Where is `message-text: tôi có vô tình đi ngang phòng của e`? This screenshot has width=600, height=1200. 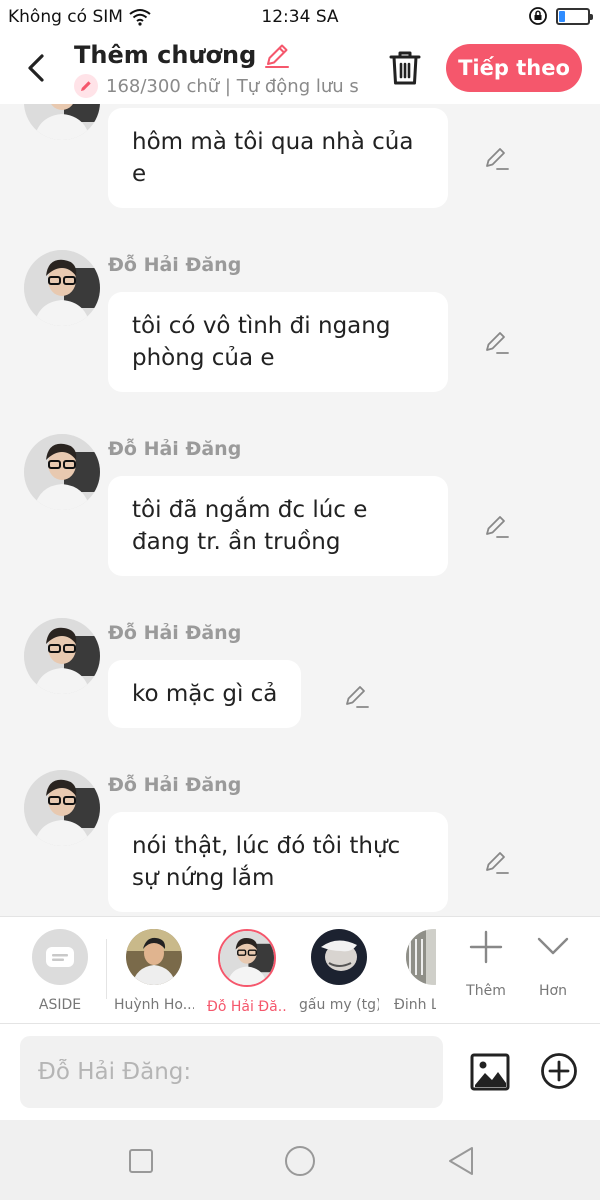 message-text: tôi có vô tình đi ngang phòng của e is located at coordinates (261, 342).